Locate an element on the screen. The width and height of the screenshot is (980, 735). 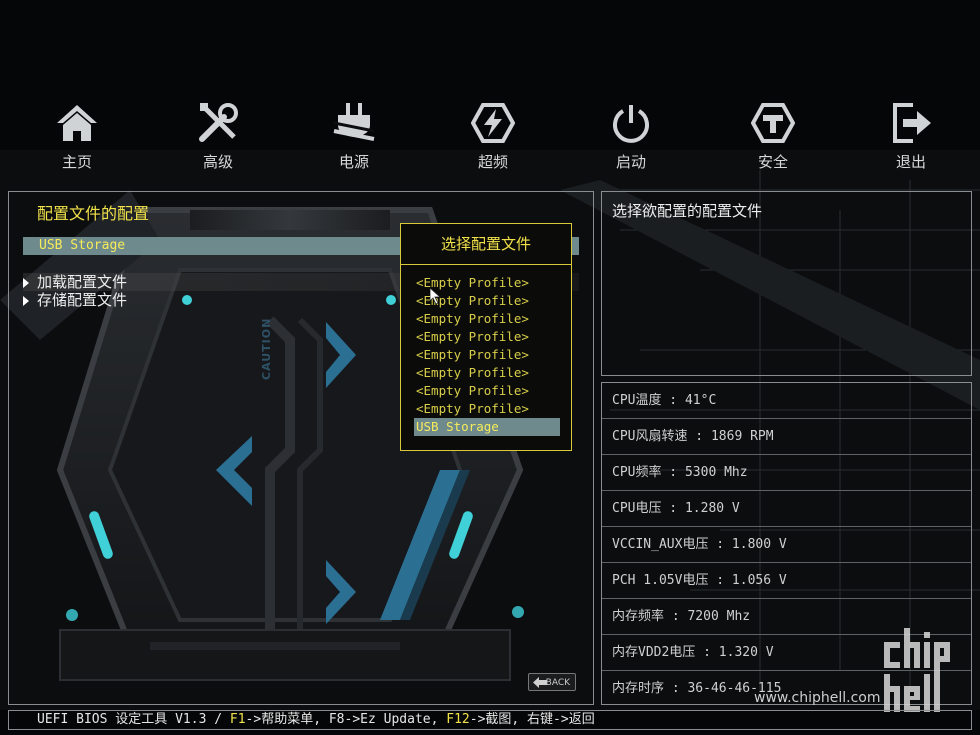
pch-voltage: PCH 1.05V电压 : 1.056 V is located at coordinates (786, 581).